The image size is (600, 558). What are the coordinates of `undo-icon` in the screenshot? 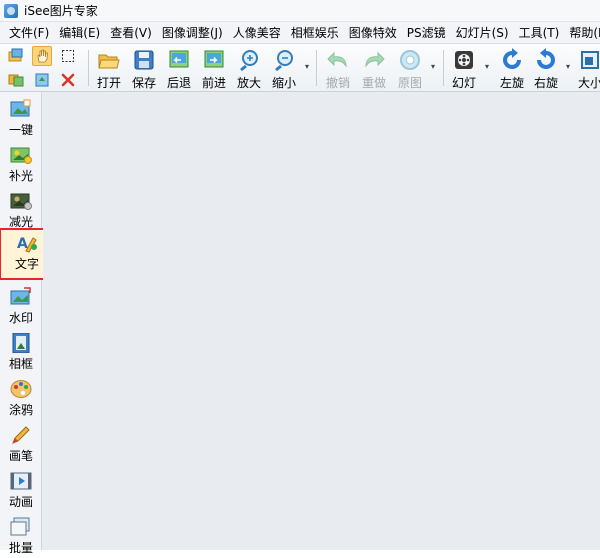 It's located at (338, 60).